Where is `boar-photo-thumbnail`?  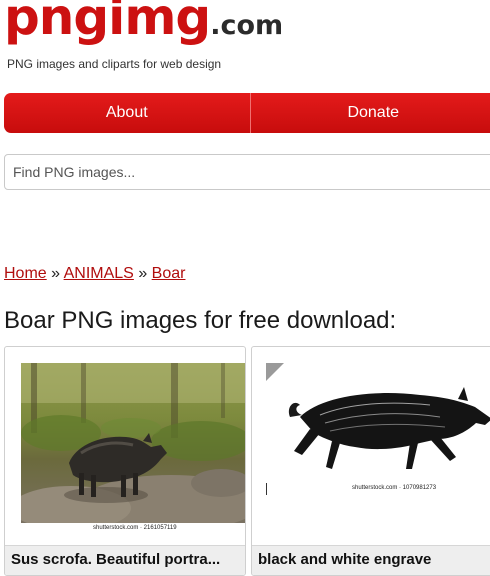
boar-photo-thumbnail is located at coordinates (133, 443).